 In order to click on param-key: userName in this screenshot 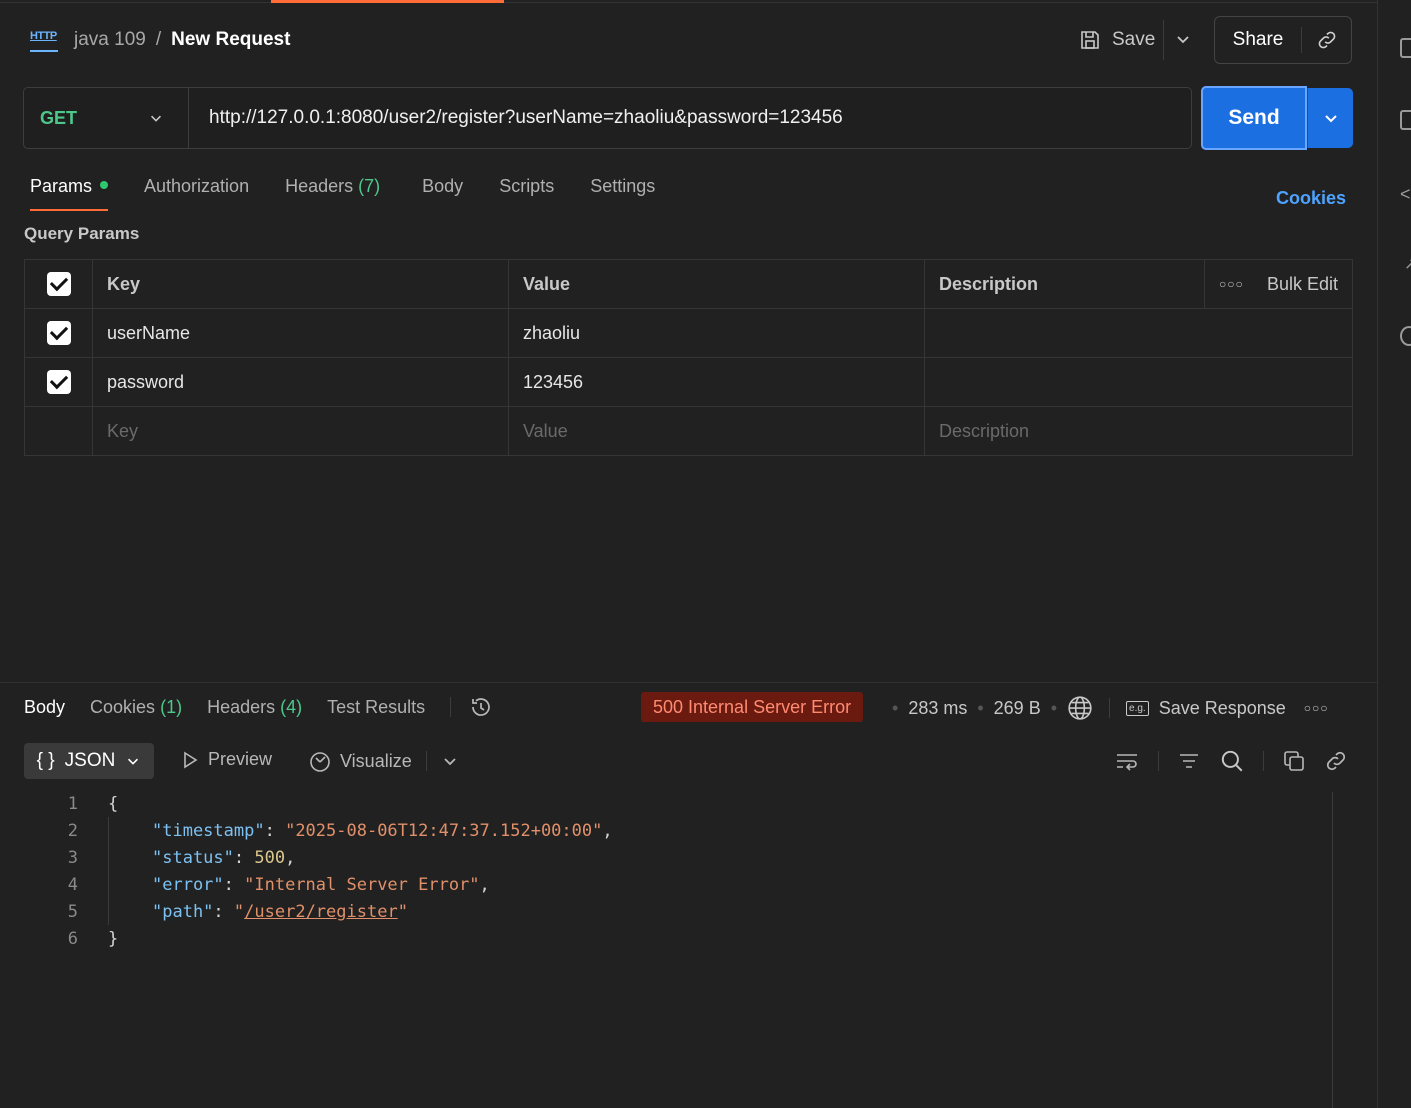, I will do `click(300, 333)`.